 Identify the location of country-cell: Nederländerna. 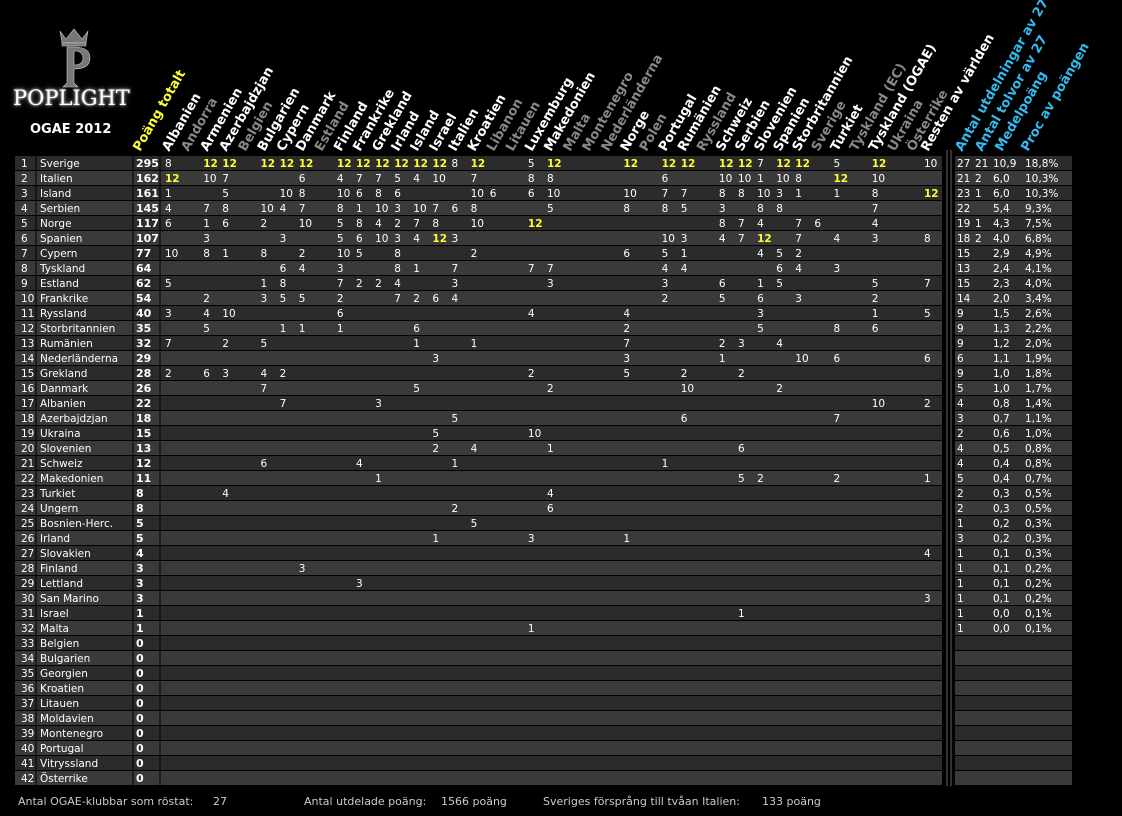
(79, 359).